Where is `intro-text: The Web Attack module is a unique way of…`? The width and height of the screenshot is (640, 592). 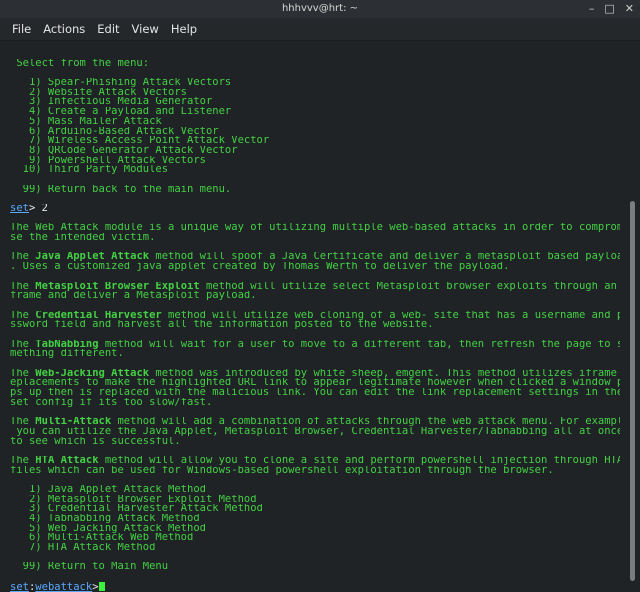 intro-text: The Web Attack module is a unique way of… is located at coordinates (315, 228).